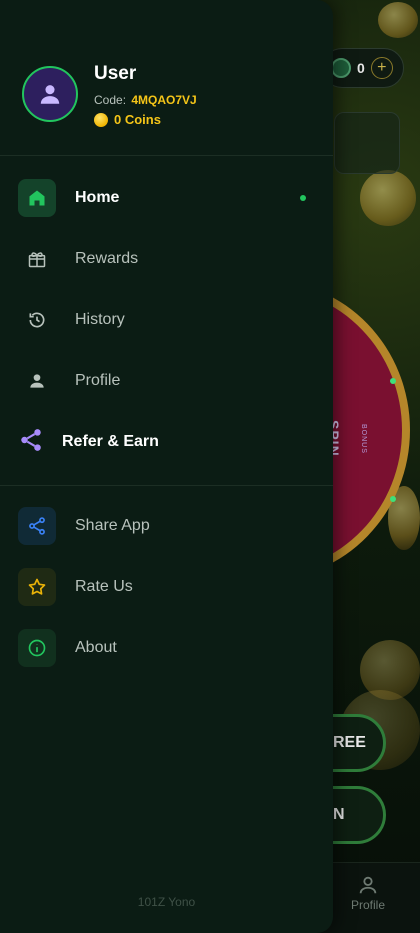  What do you see at coordinates (163, 100) in the screenshot?
I see `referral-code: 4MQAO7VJ` at bounding box center [163, 100].